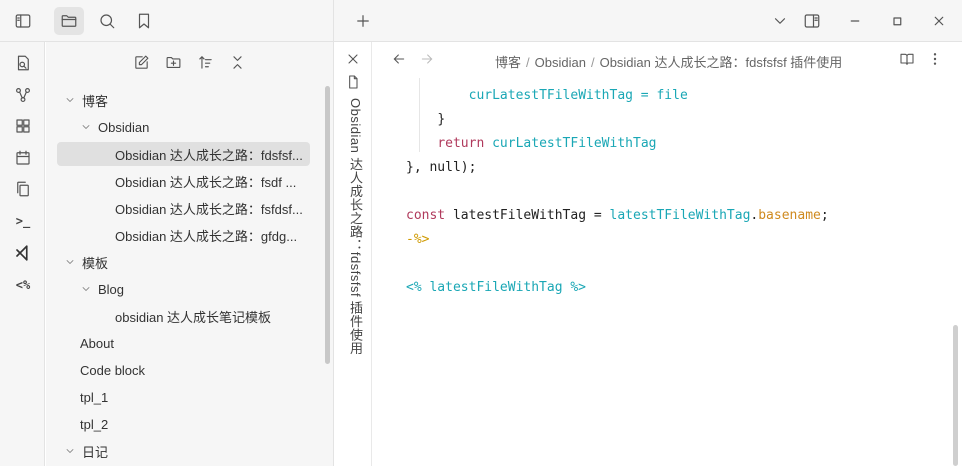  What do you see at coordinates (107, 21) in the screenshot?
I see `search-icon` at bounding box center [107, 21].